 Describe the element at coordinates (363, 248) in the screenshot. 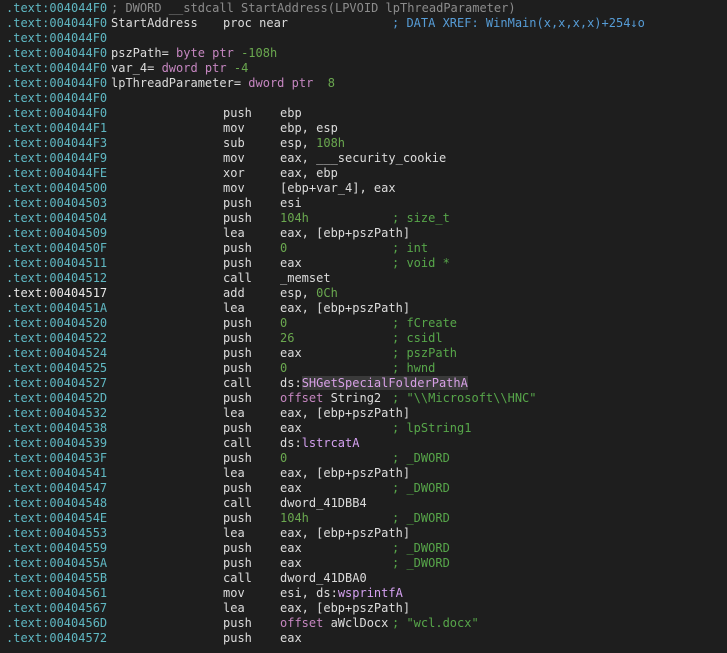

I see `code-line: .text:0040450F push 0 ; int` at that location.